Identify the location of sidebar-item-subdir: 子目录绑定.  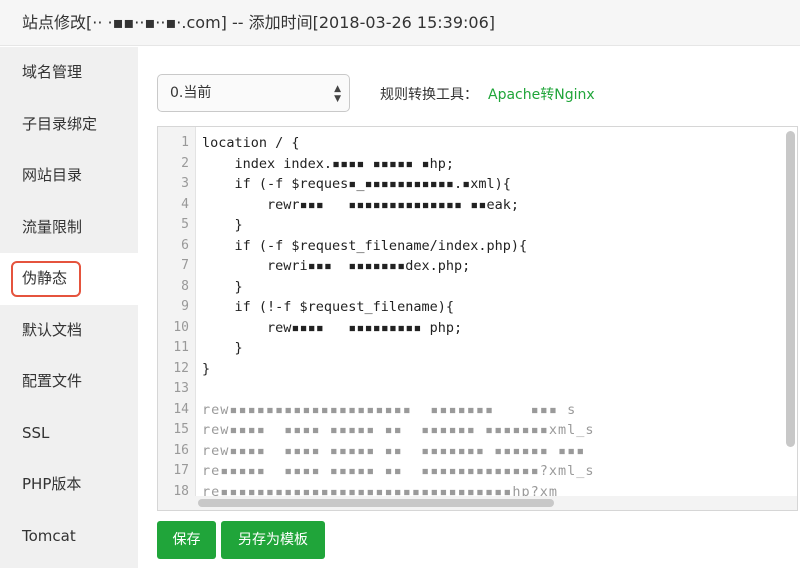
(69, 125).